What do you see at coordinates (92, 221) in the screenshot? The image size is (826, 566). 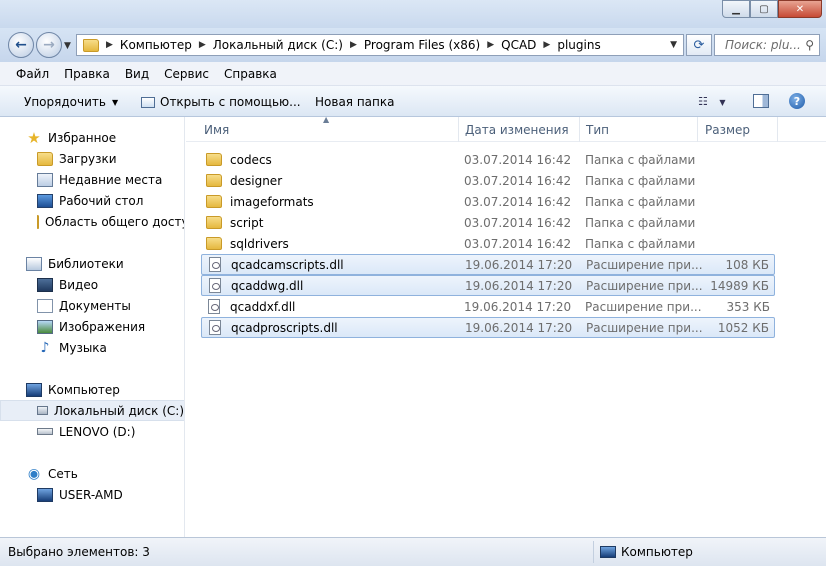 I see `nav-shared: Область общего досту` at bounding box center [92, 221].